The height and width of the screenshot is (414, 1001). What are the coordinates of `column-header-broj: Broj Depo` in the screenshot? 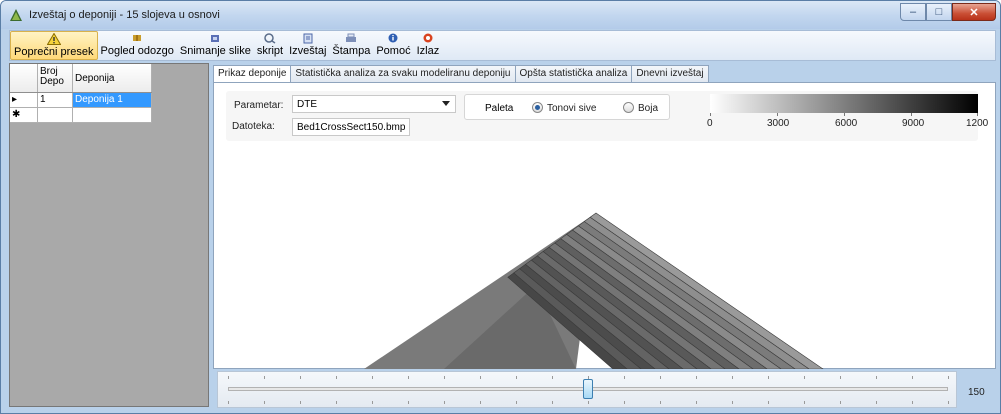 It's located at (55, 78).